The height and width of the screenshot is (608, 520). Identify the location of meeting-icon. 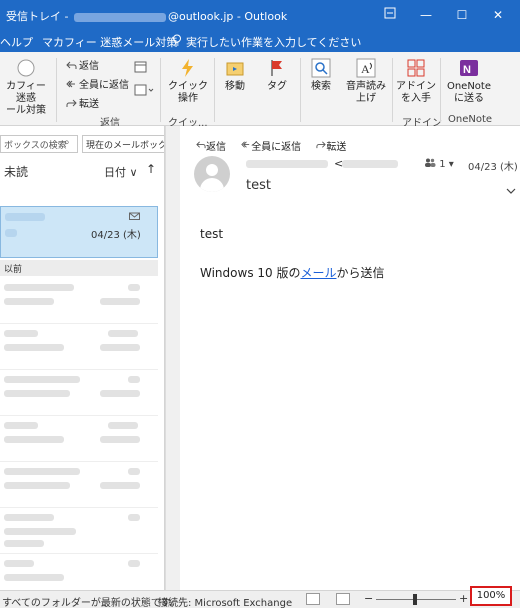
(140, 68).